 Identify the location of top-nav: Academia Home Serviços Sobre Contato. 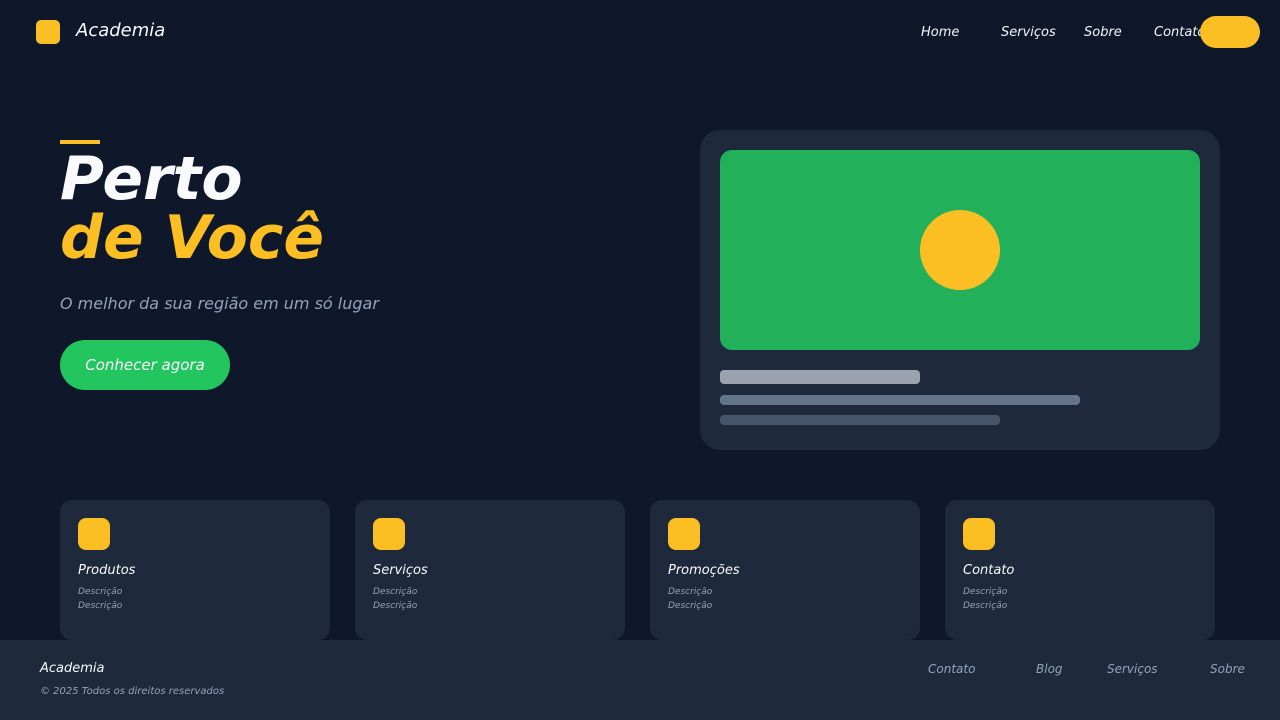
(640, 32).